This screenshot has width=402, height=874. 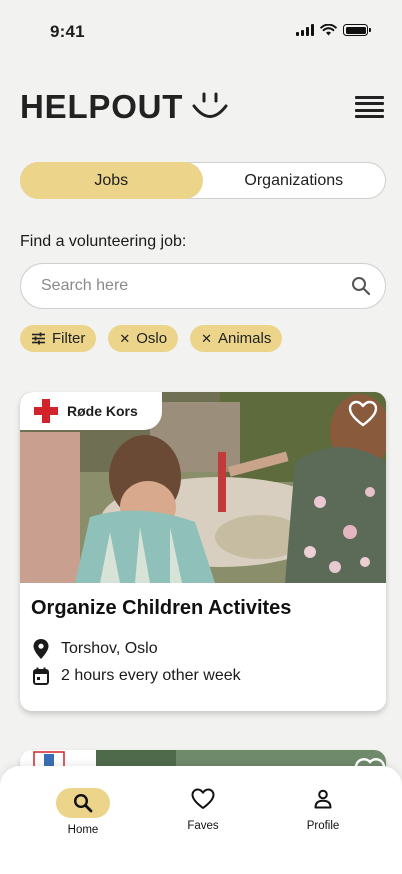 What do you see at coordinates (323, 826) in the screenshot?
I see `nav-label: Profile` at bounding box center [323, 826].